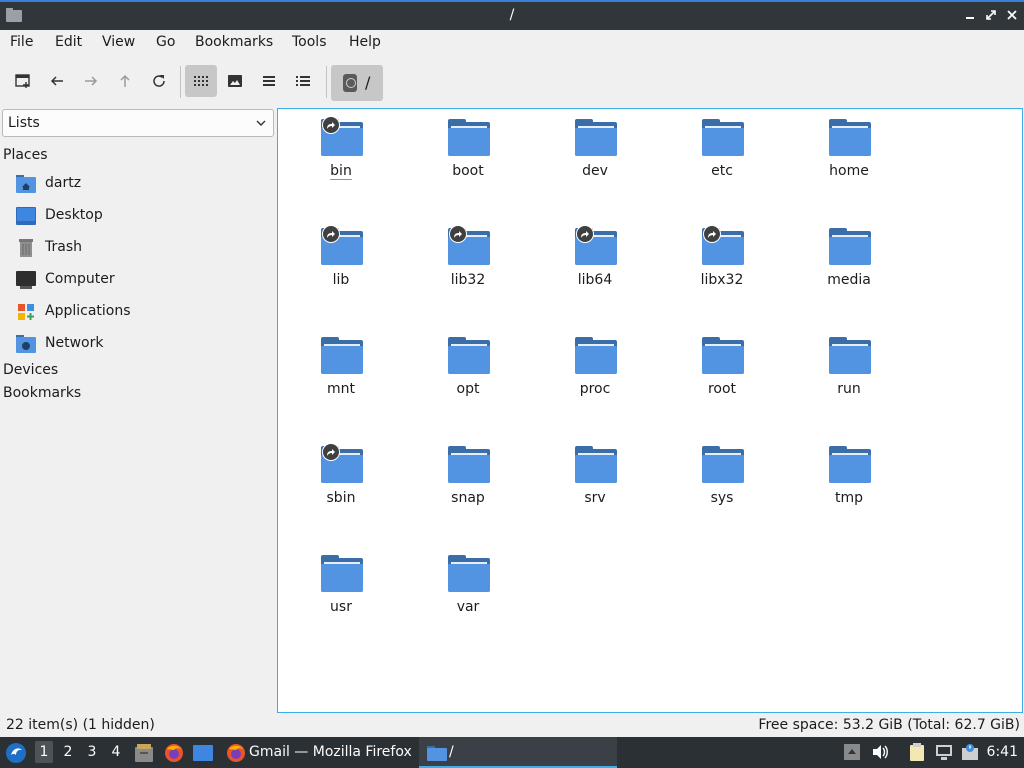 Image resolution: width=1024 pixels, height=768 pixels. I want to click on image-icon, so click(235, 81).